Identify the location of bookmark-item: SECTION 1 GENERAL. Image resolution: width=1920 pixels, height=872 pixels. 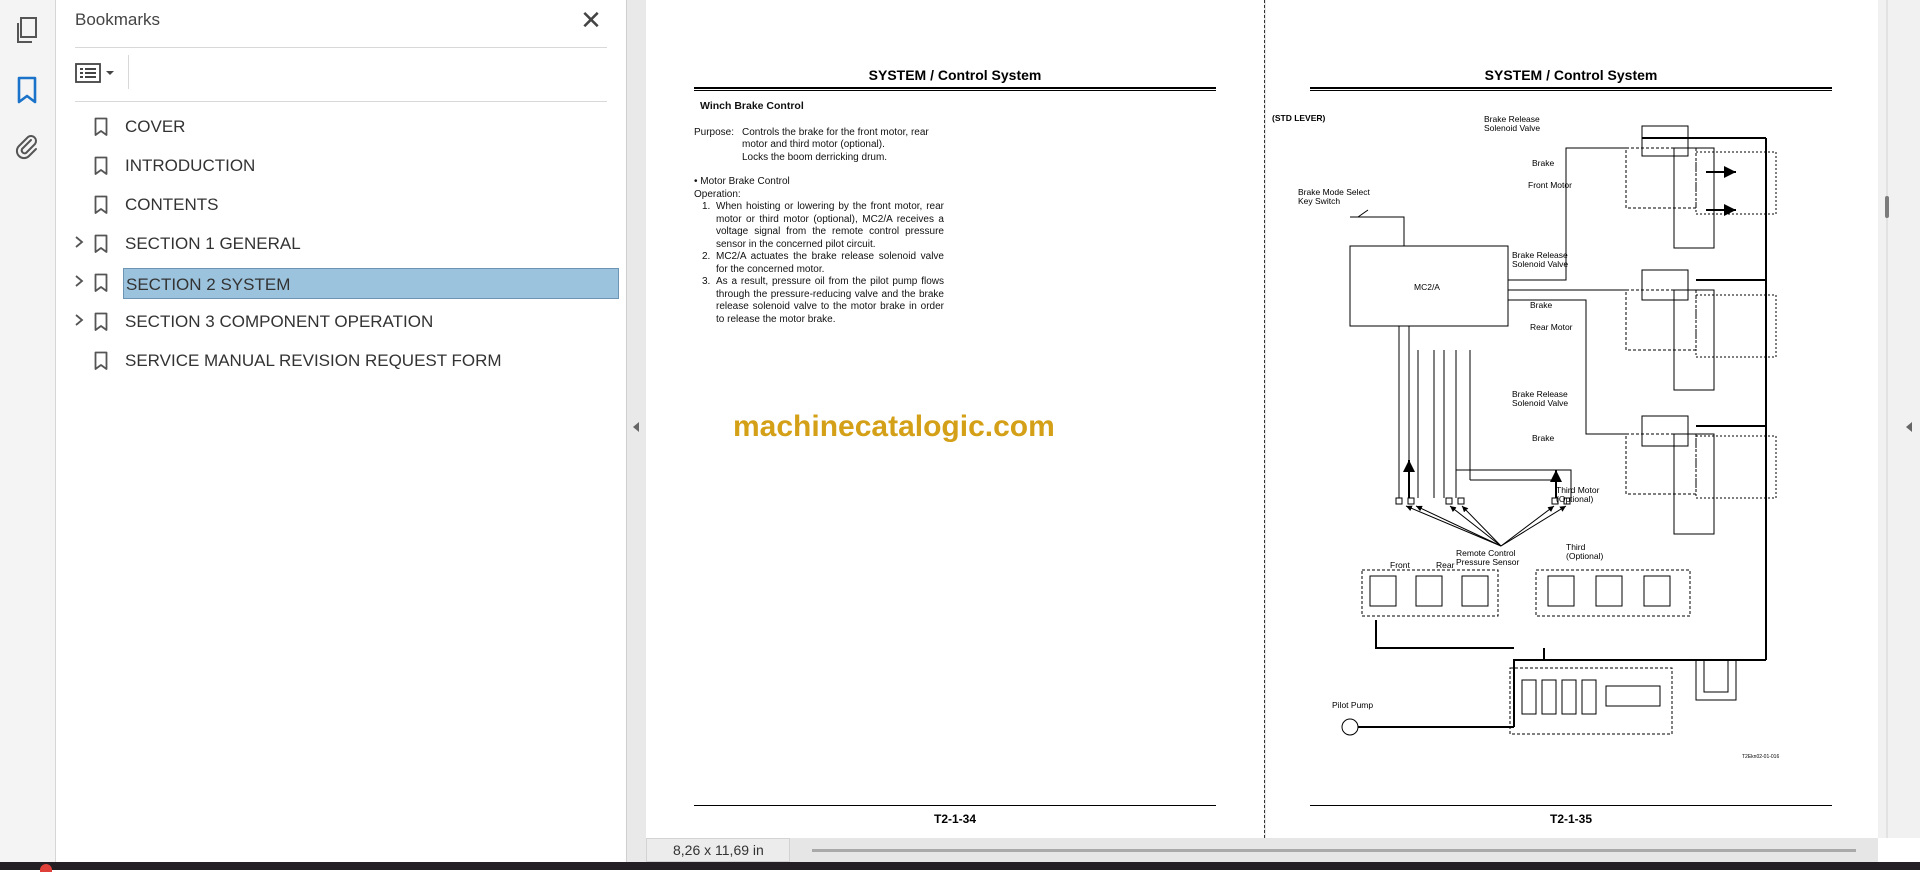
(341, 244).